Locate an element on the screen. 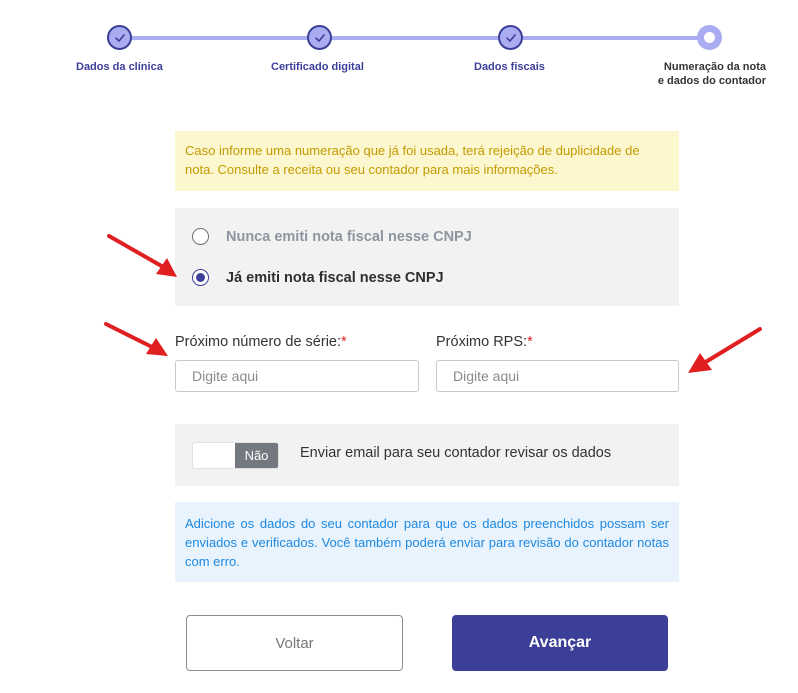  toggle-state-label: Não is located at coordinates (256, 455).